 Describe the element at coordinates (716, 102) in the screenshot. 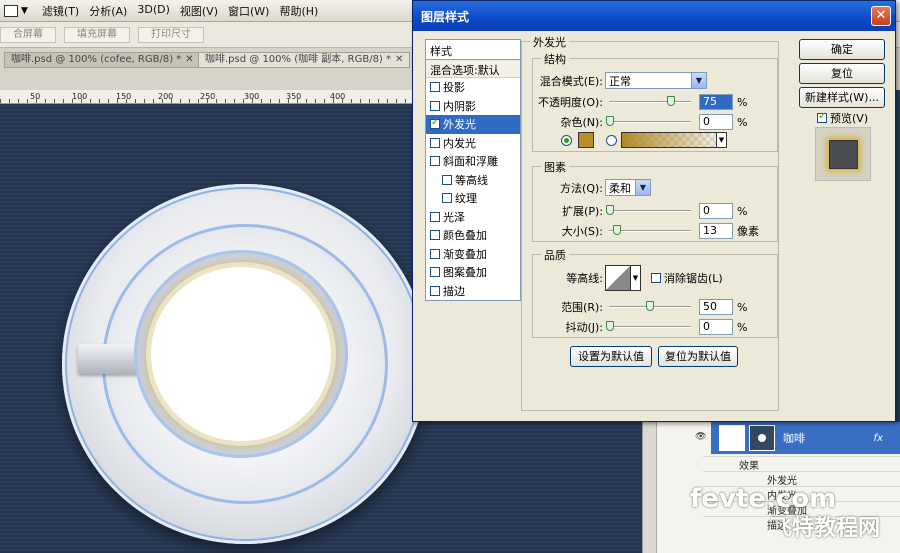

I see `opacity-input: 75` at that location.